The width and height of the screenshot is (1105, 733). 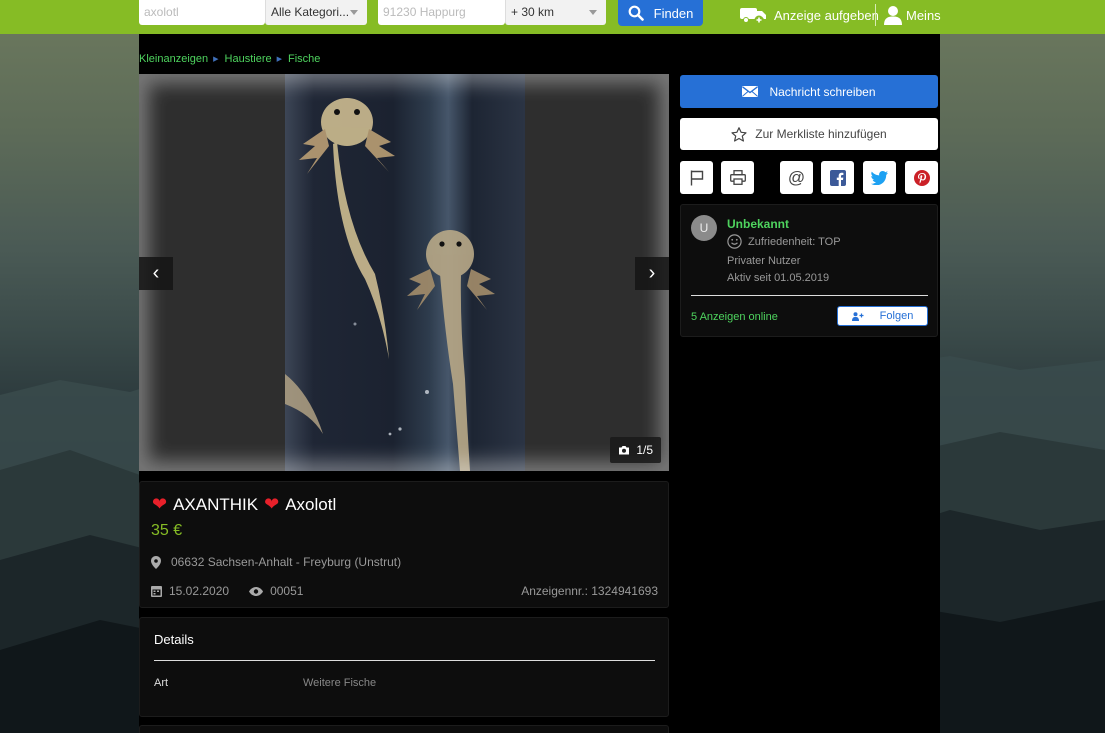 I want to click on breadcrumb-item: Kleinanzeigen, so click(x=173, y=59).